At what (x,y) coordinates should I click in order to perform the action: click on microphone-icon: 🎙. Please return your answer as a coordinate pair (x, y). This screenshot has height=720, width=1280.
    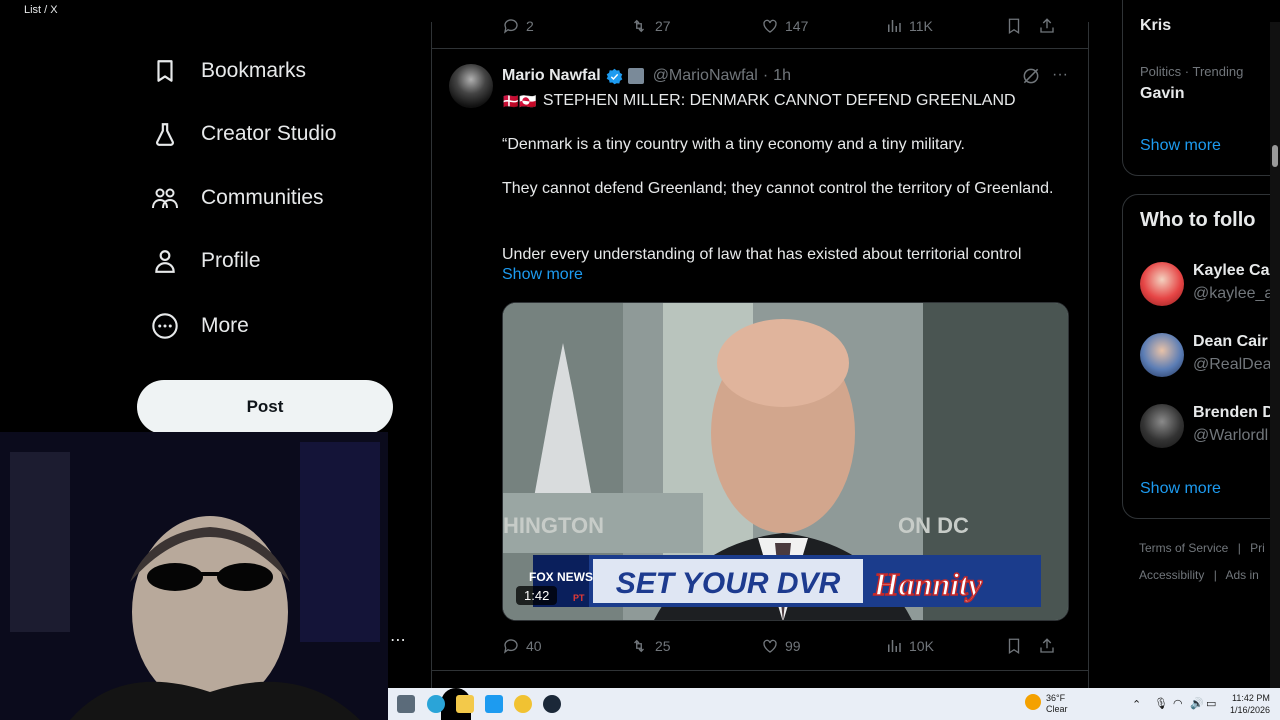
    Looking at the image, I should click on (1161, 703).